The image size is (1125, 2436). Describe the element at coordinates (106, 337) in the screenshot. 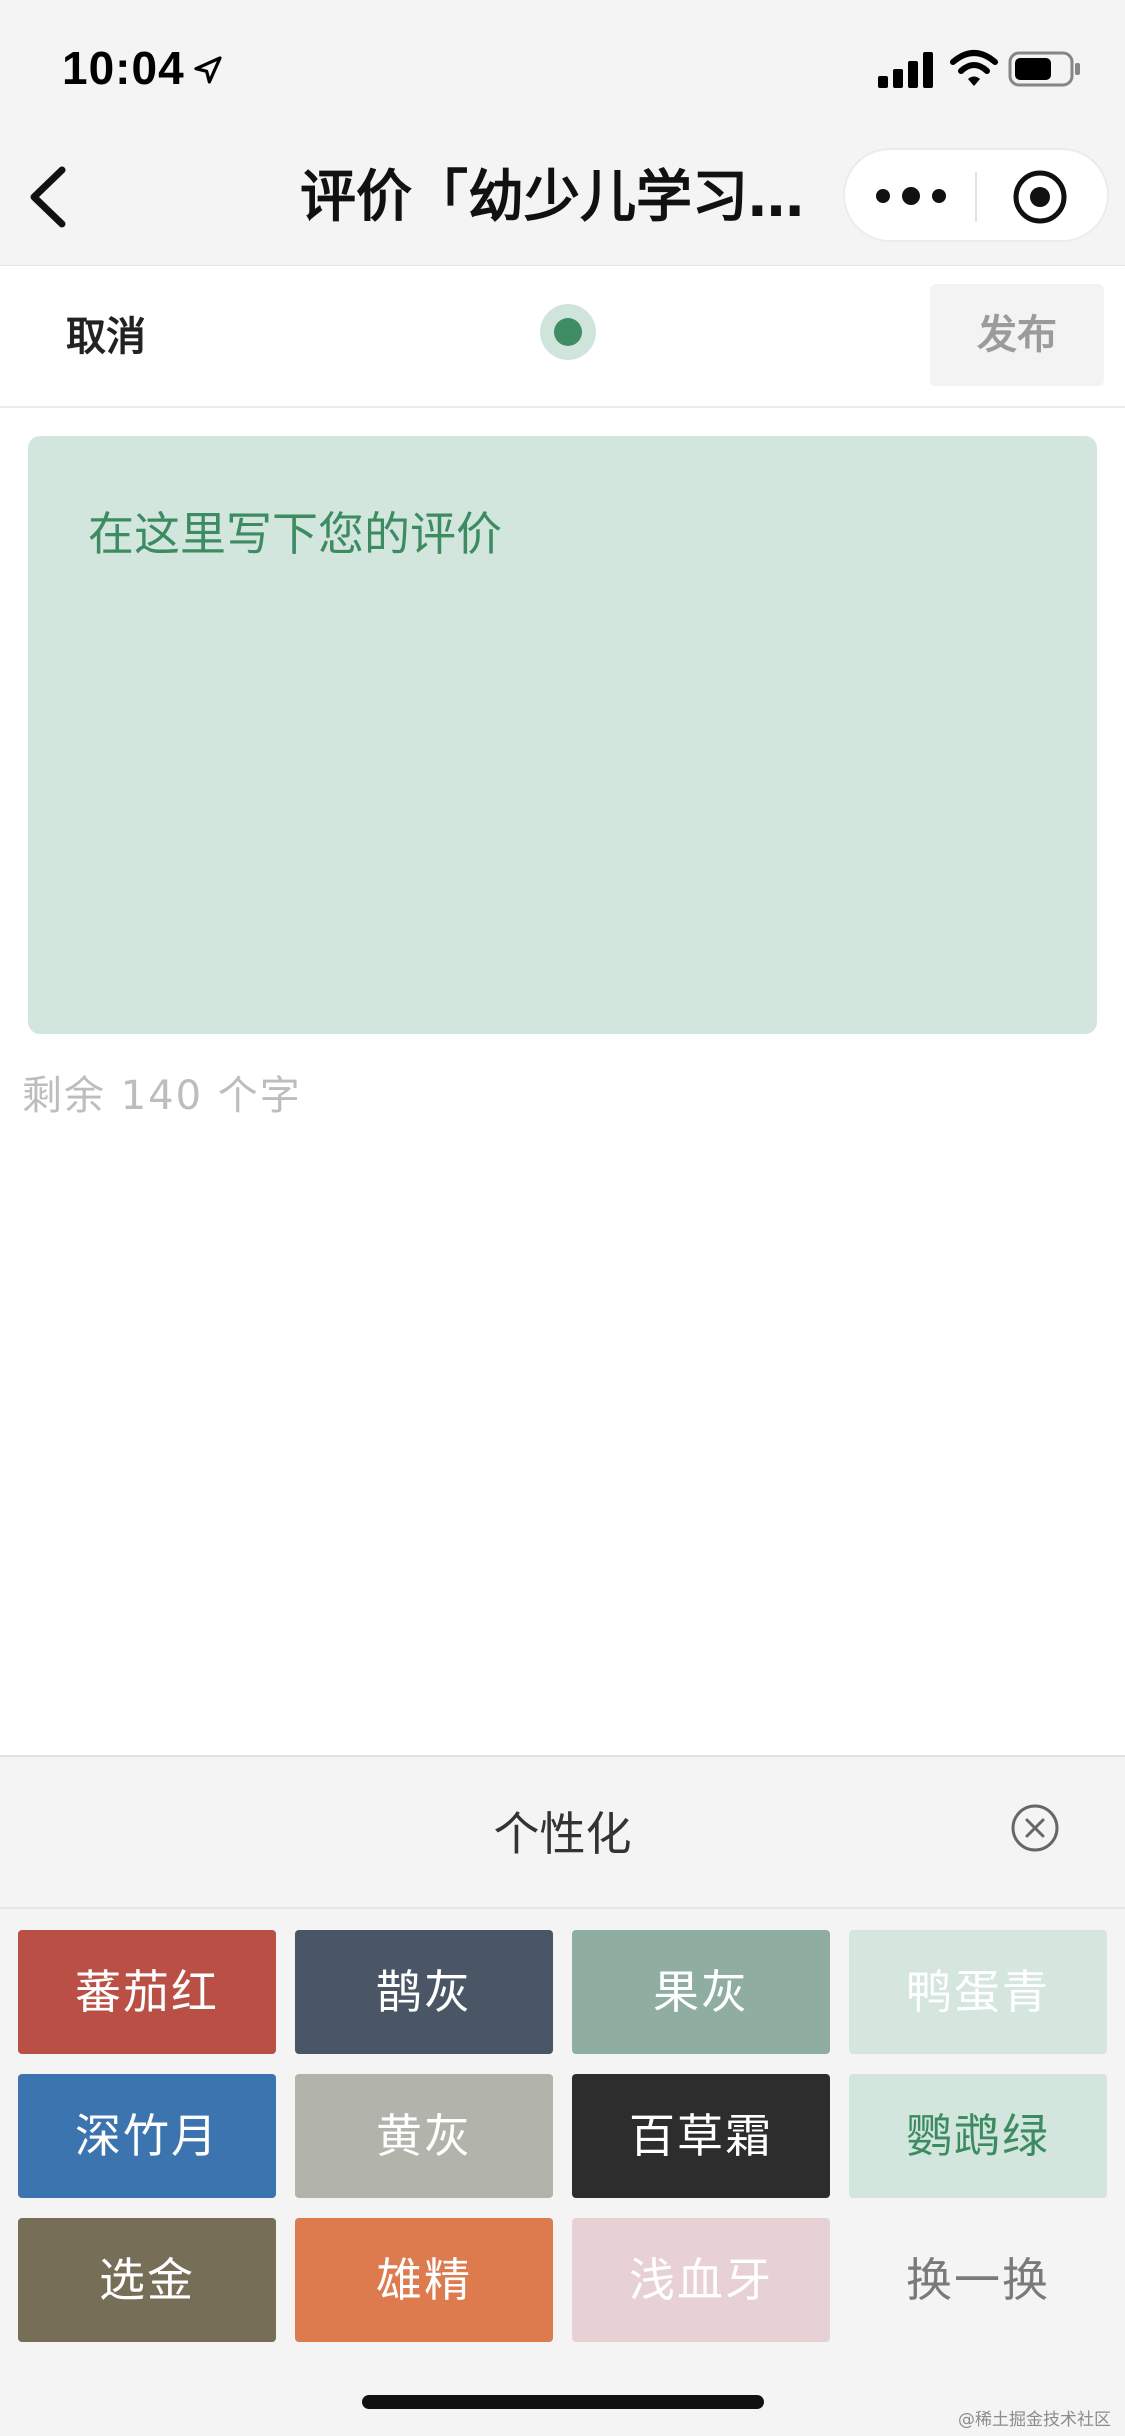

I see `cancel-button: 取消` at that location.